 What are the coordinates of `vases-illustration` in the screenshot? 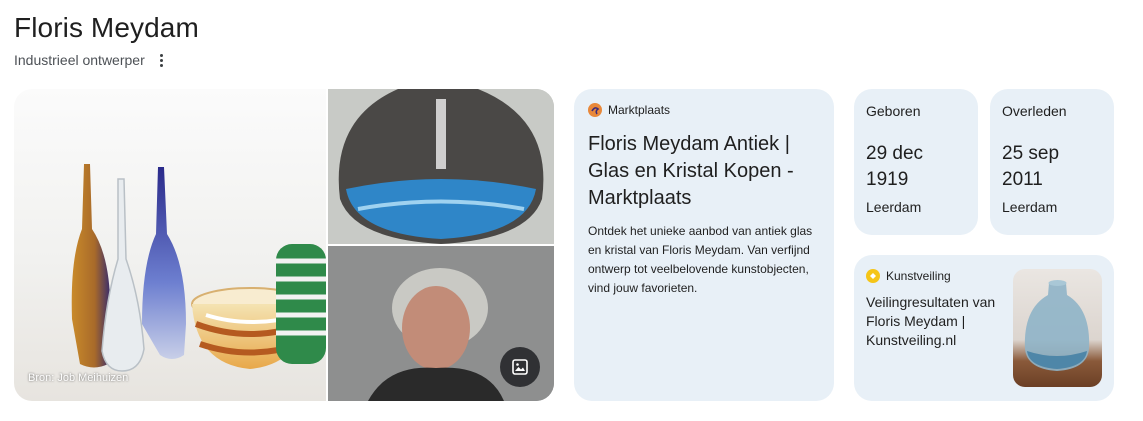 It's located at (198, 268).